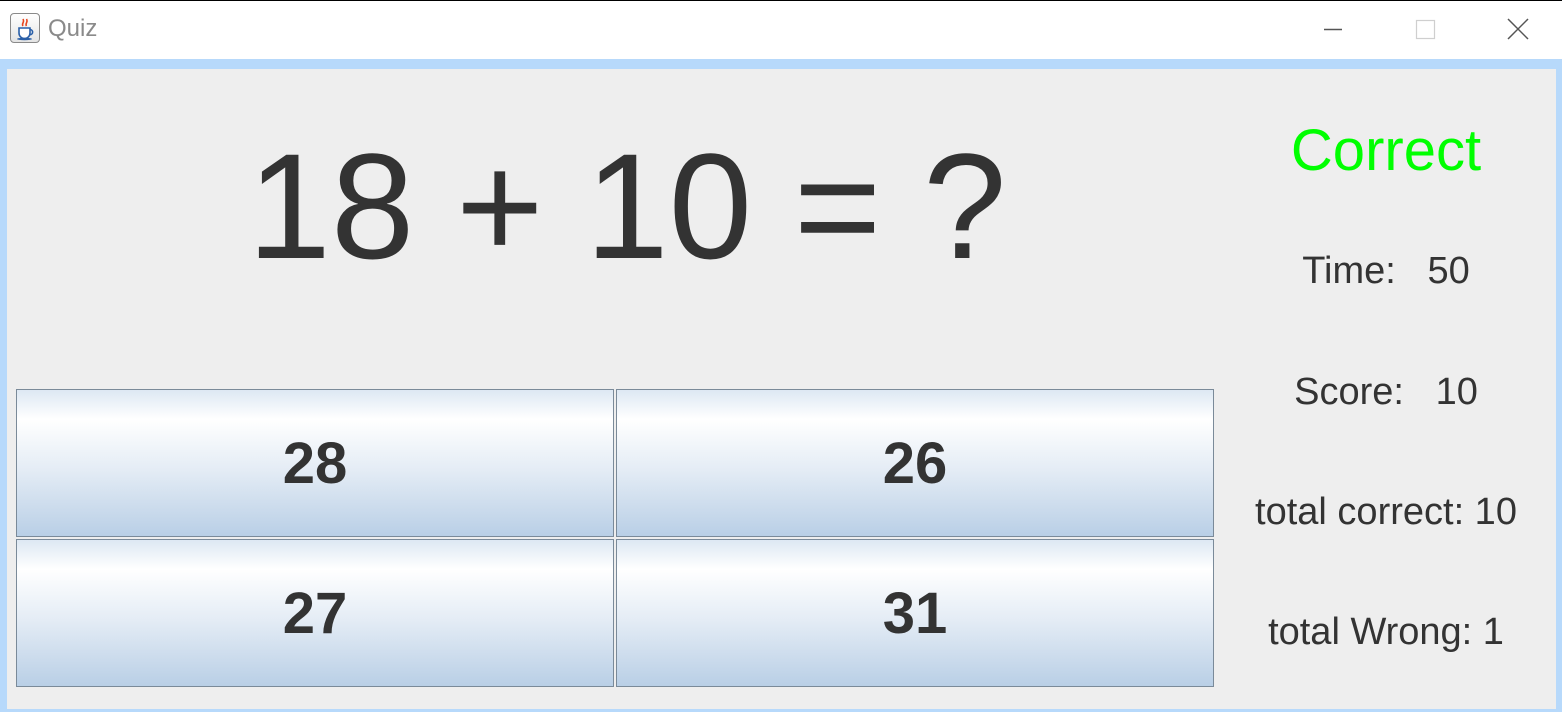 The height and width of the screenshot is (712, 1562). I want to click on answer-button-2: 26, so click(915, 463).